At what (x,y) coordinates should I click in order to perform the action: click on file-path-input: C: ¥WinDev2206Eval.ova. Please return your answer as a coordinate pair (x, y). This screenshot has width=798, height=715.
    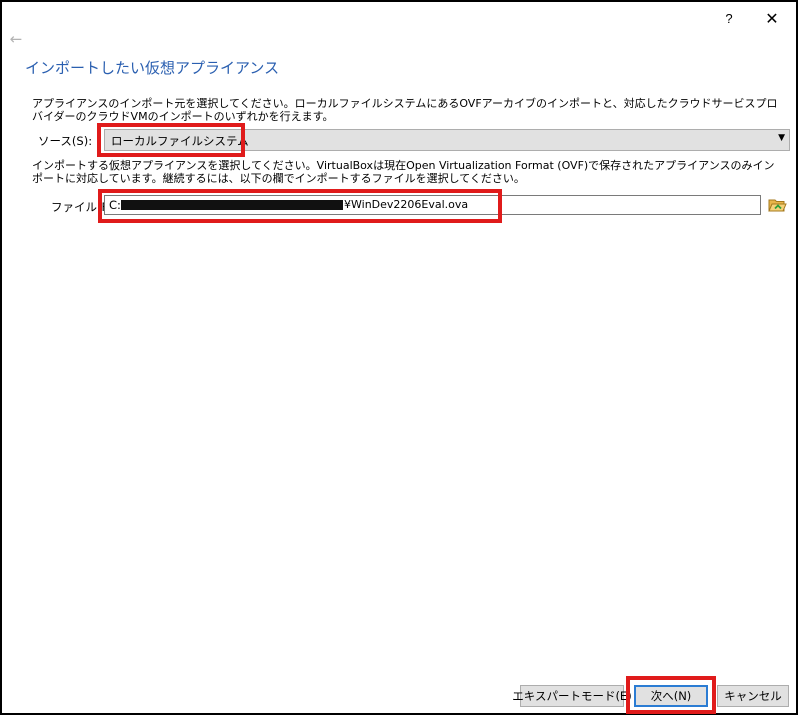
    Looking at the image, I should click on (432, 205).